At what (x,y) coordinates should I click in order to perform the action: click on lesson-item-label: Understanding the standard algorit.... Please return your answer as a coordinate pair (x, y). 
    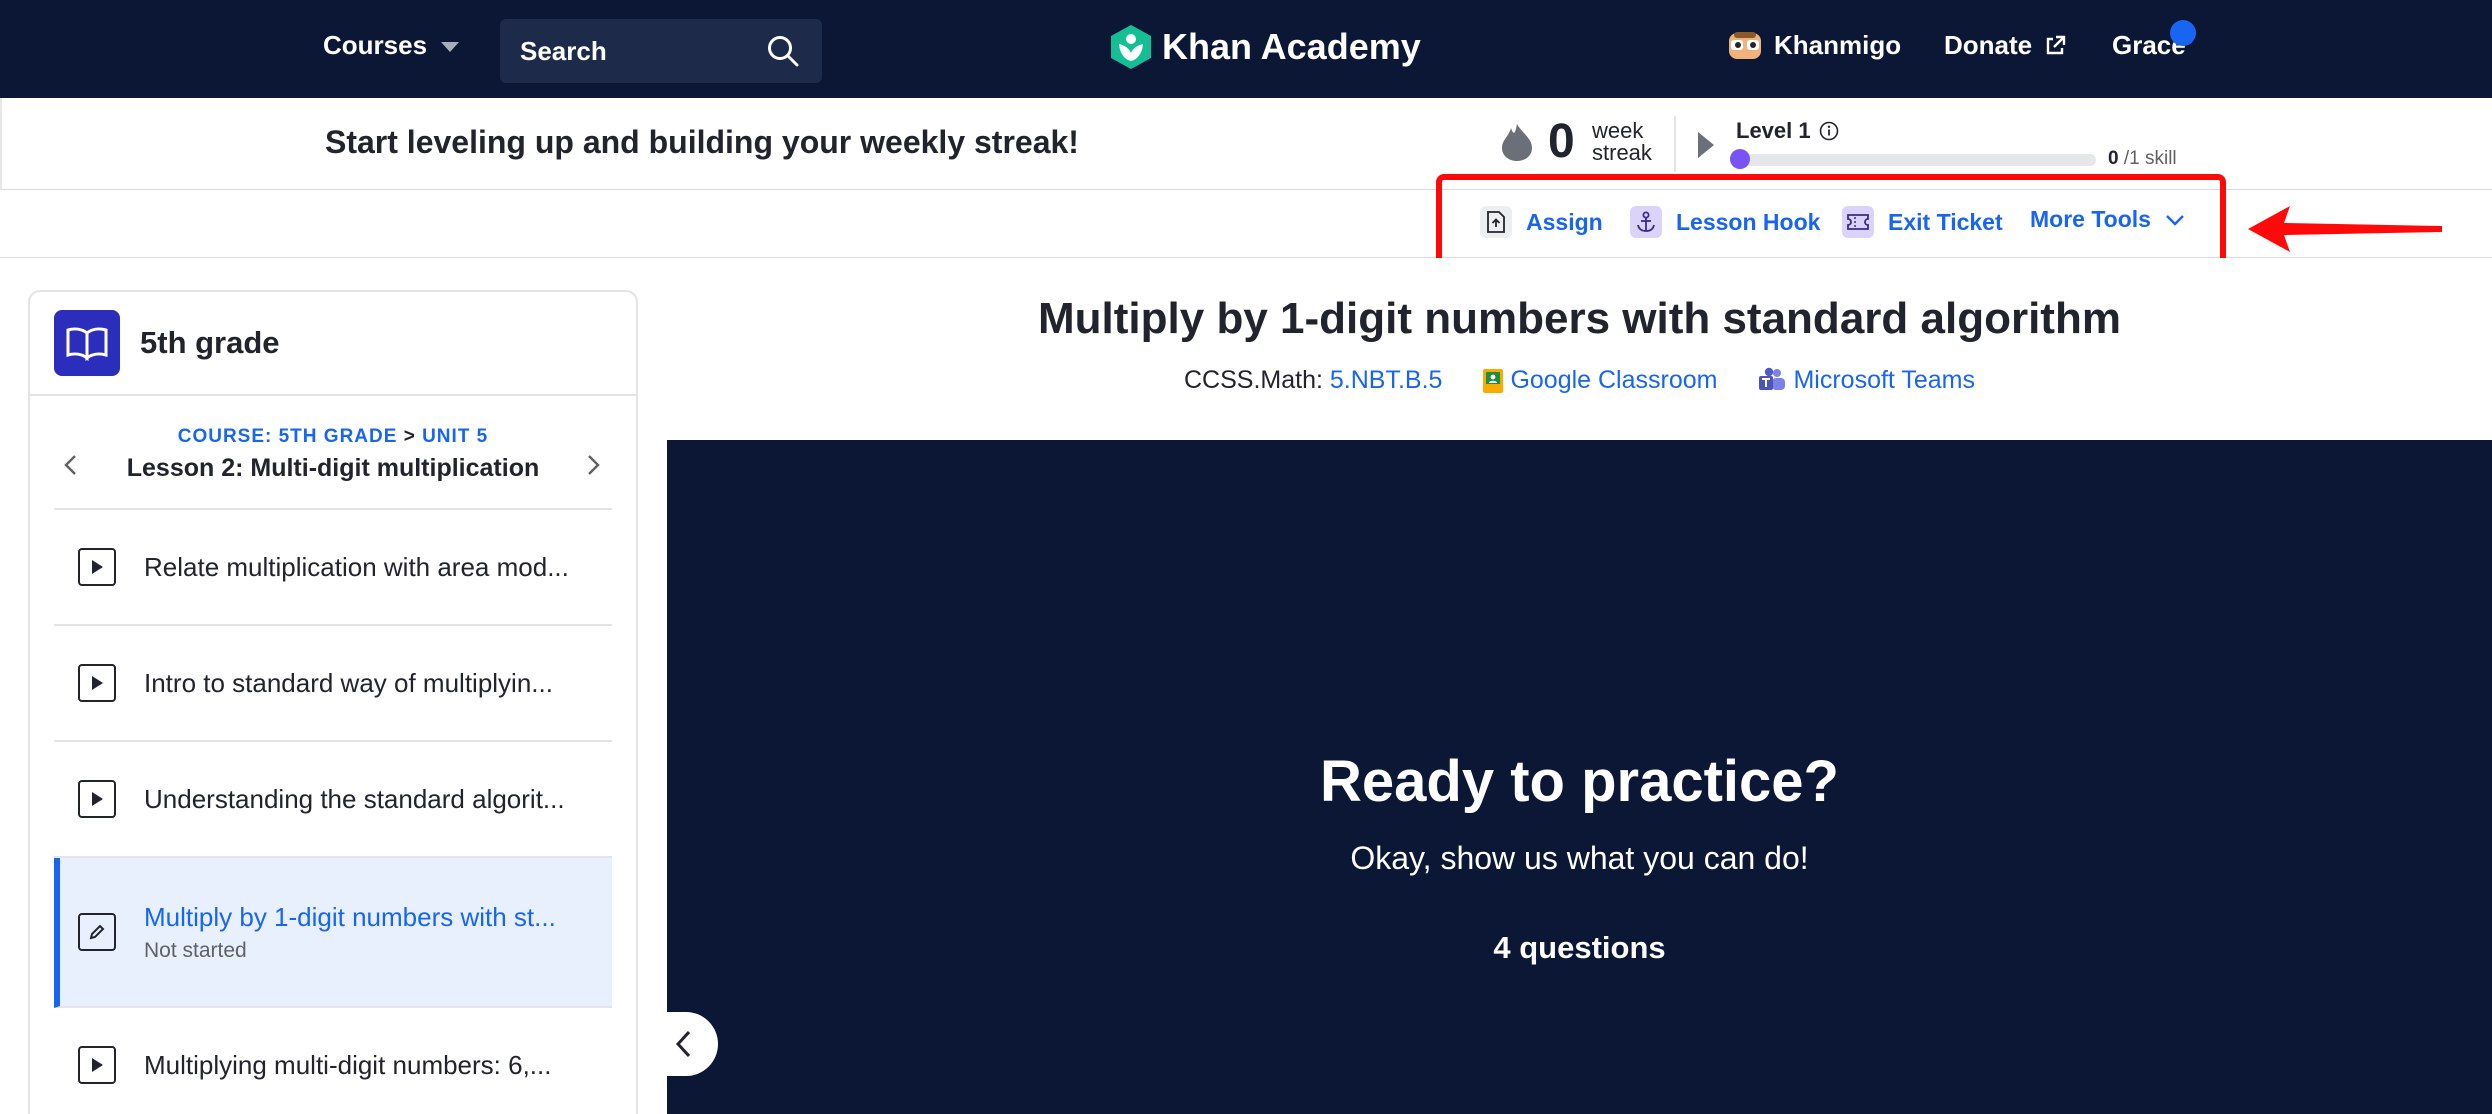
    Looking at the image, I should click on (354, 798).